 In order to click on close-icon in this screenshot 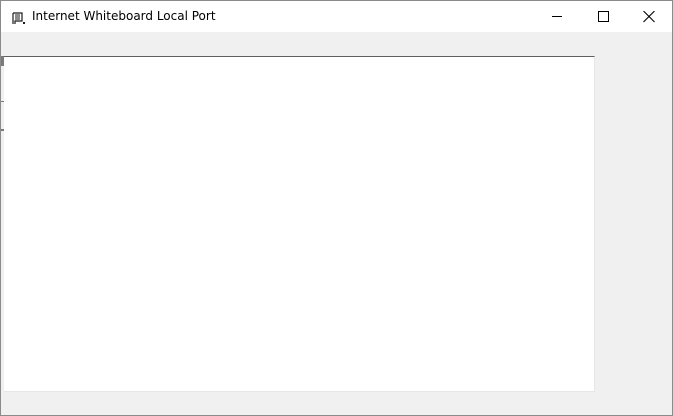, I will do `click(649, 17)`.